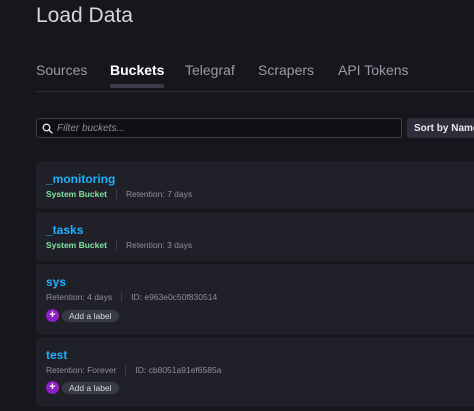 The height and width of the screenshot is (411, 474). Describe the element at coordinates (119, 194) in the screenshot. I see `bucket-meta: System Bucket Retention: 7 days` at that location.